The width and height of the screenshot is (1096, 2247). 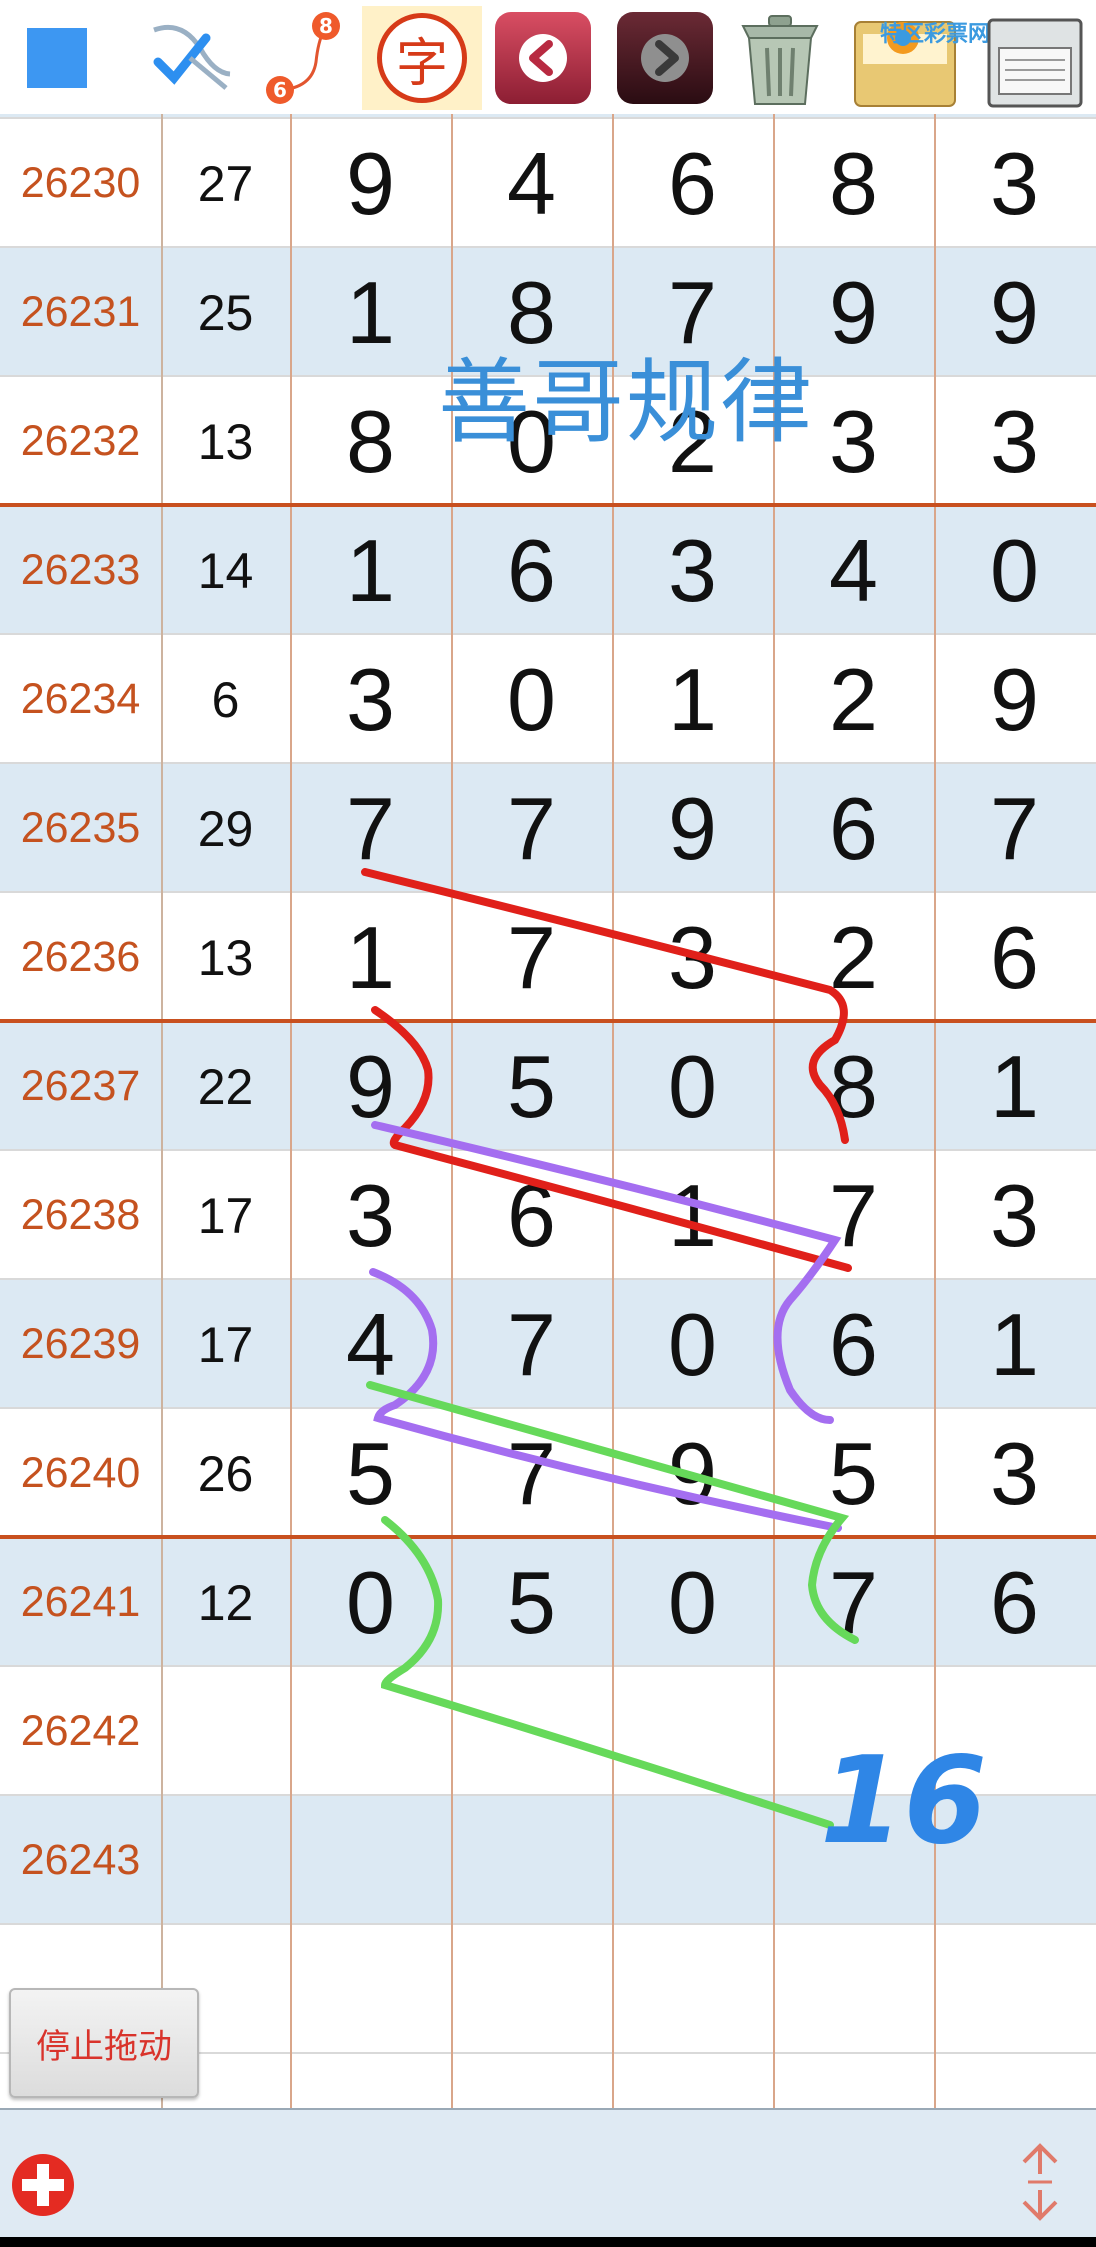 I want to click on table-row: 26241 12 0 5 0 7 6, so click(x=548, y=1602).